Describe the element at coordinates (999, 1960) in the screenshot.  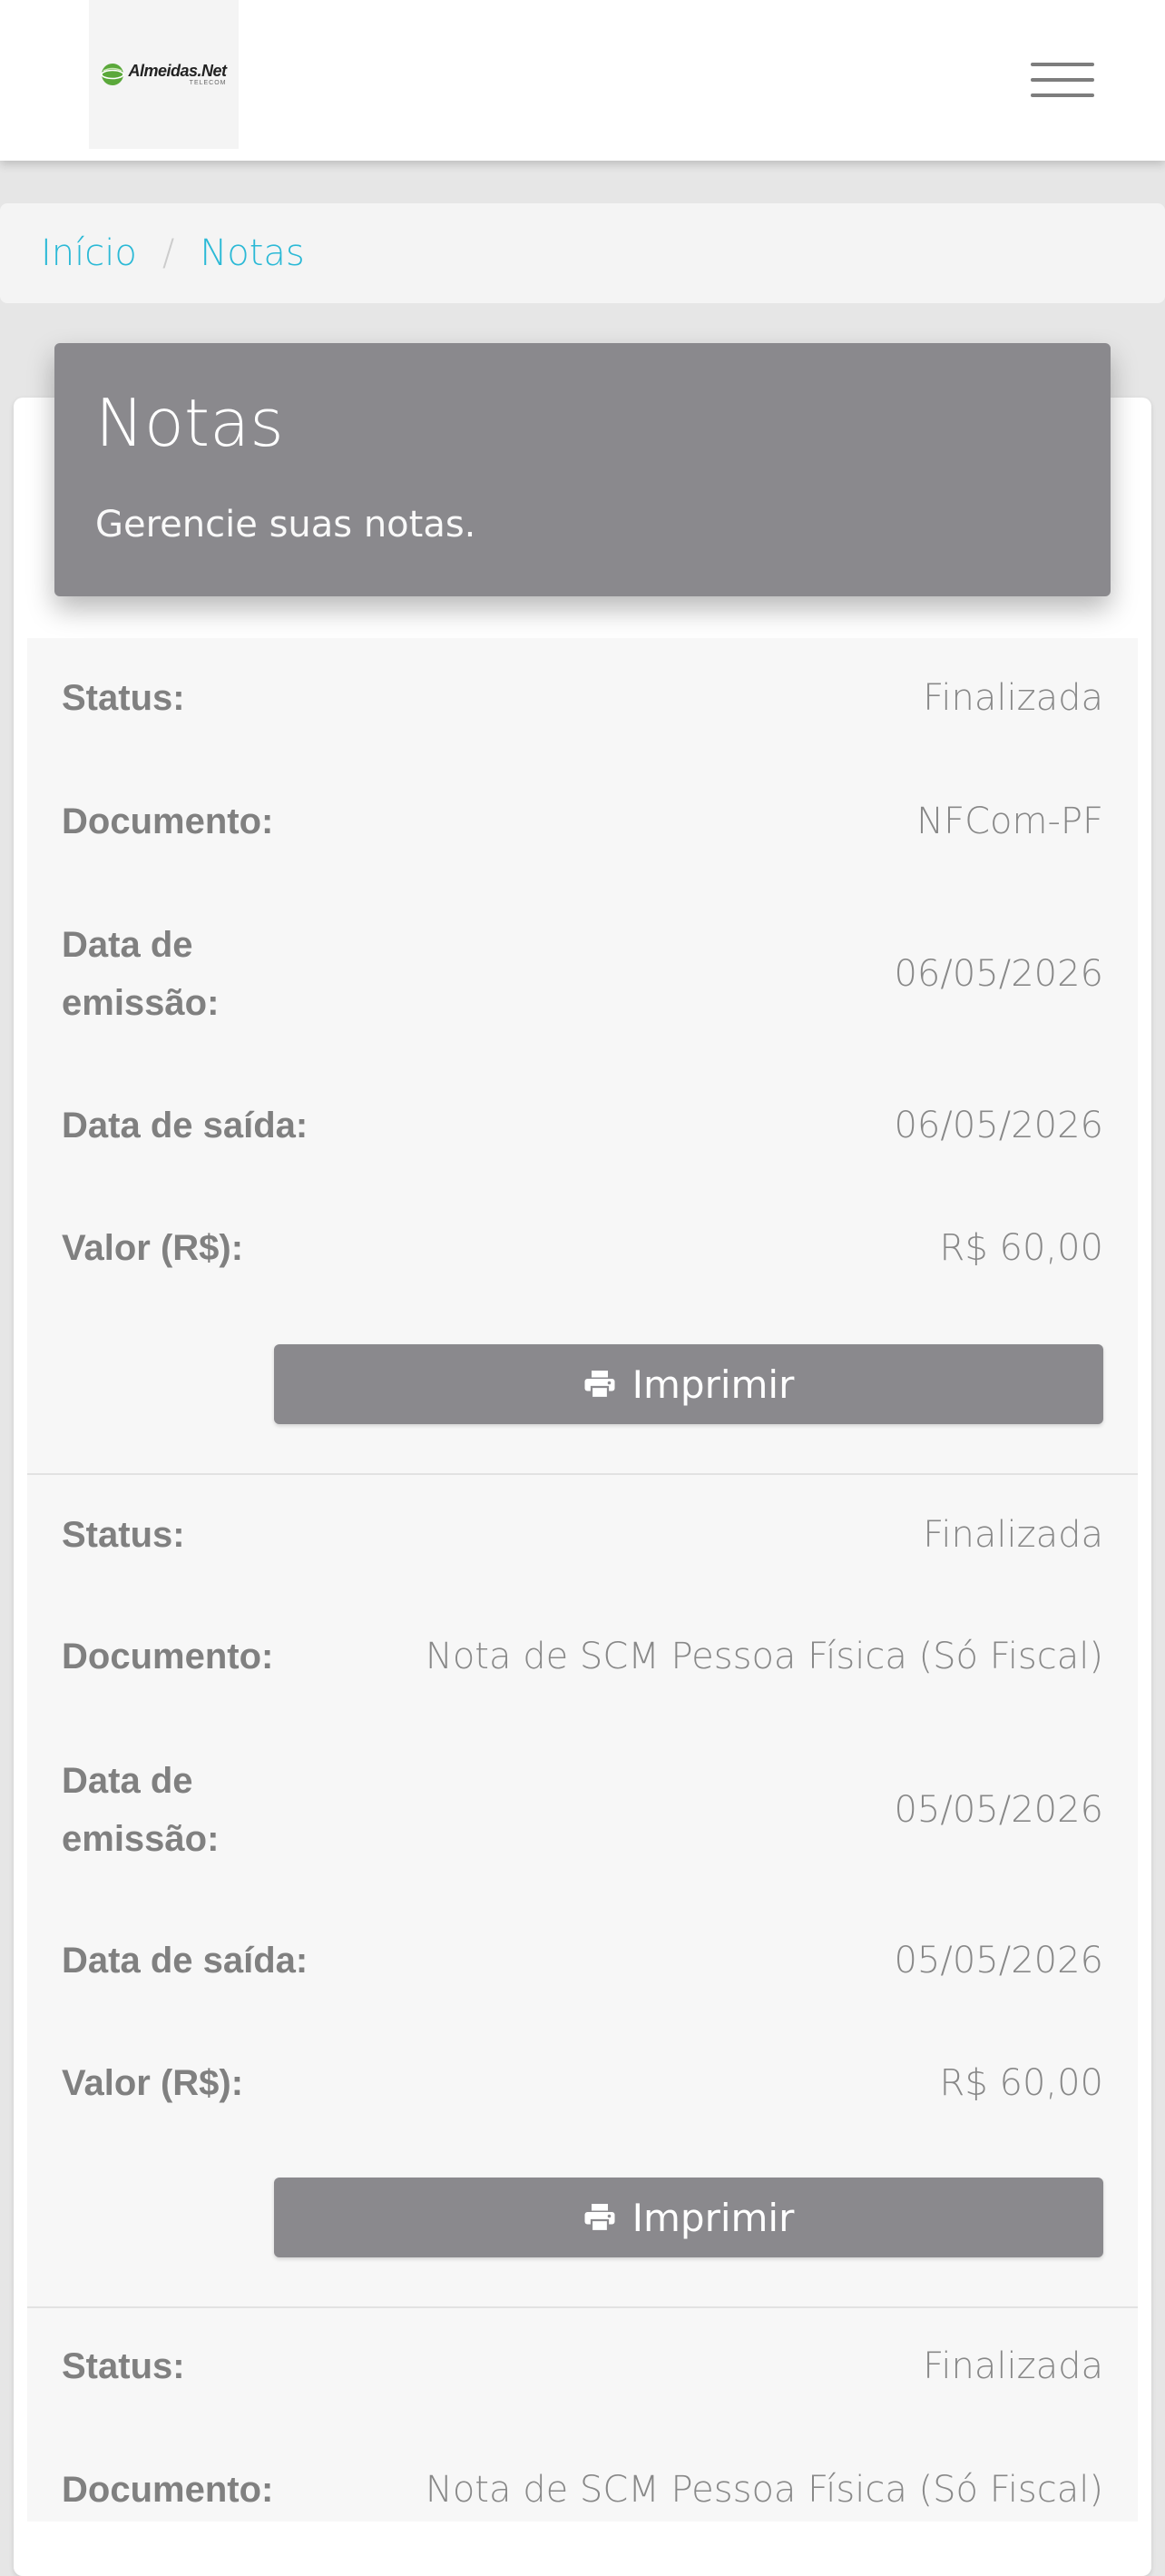
I see `data-saida-value: 05/05/2026` at that location.